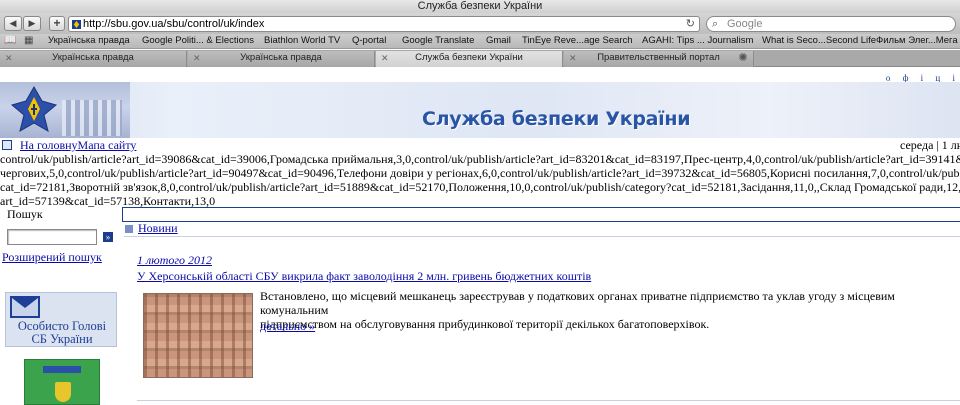 This screenshot has height=405, width=960. Describe the element at coordinates (174, 260) in the screenshot. I see `news-date: 1 лютого 2012` at that location.